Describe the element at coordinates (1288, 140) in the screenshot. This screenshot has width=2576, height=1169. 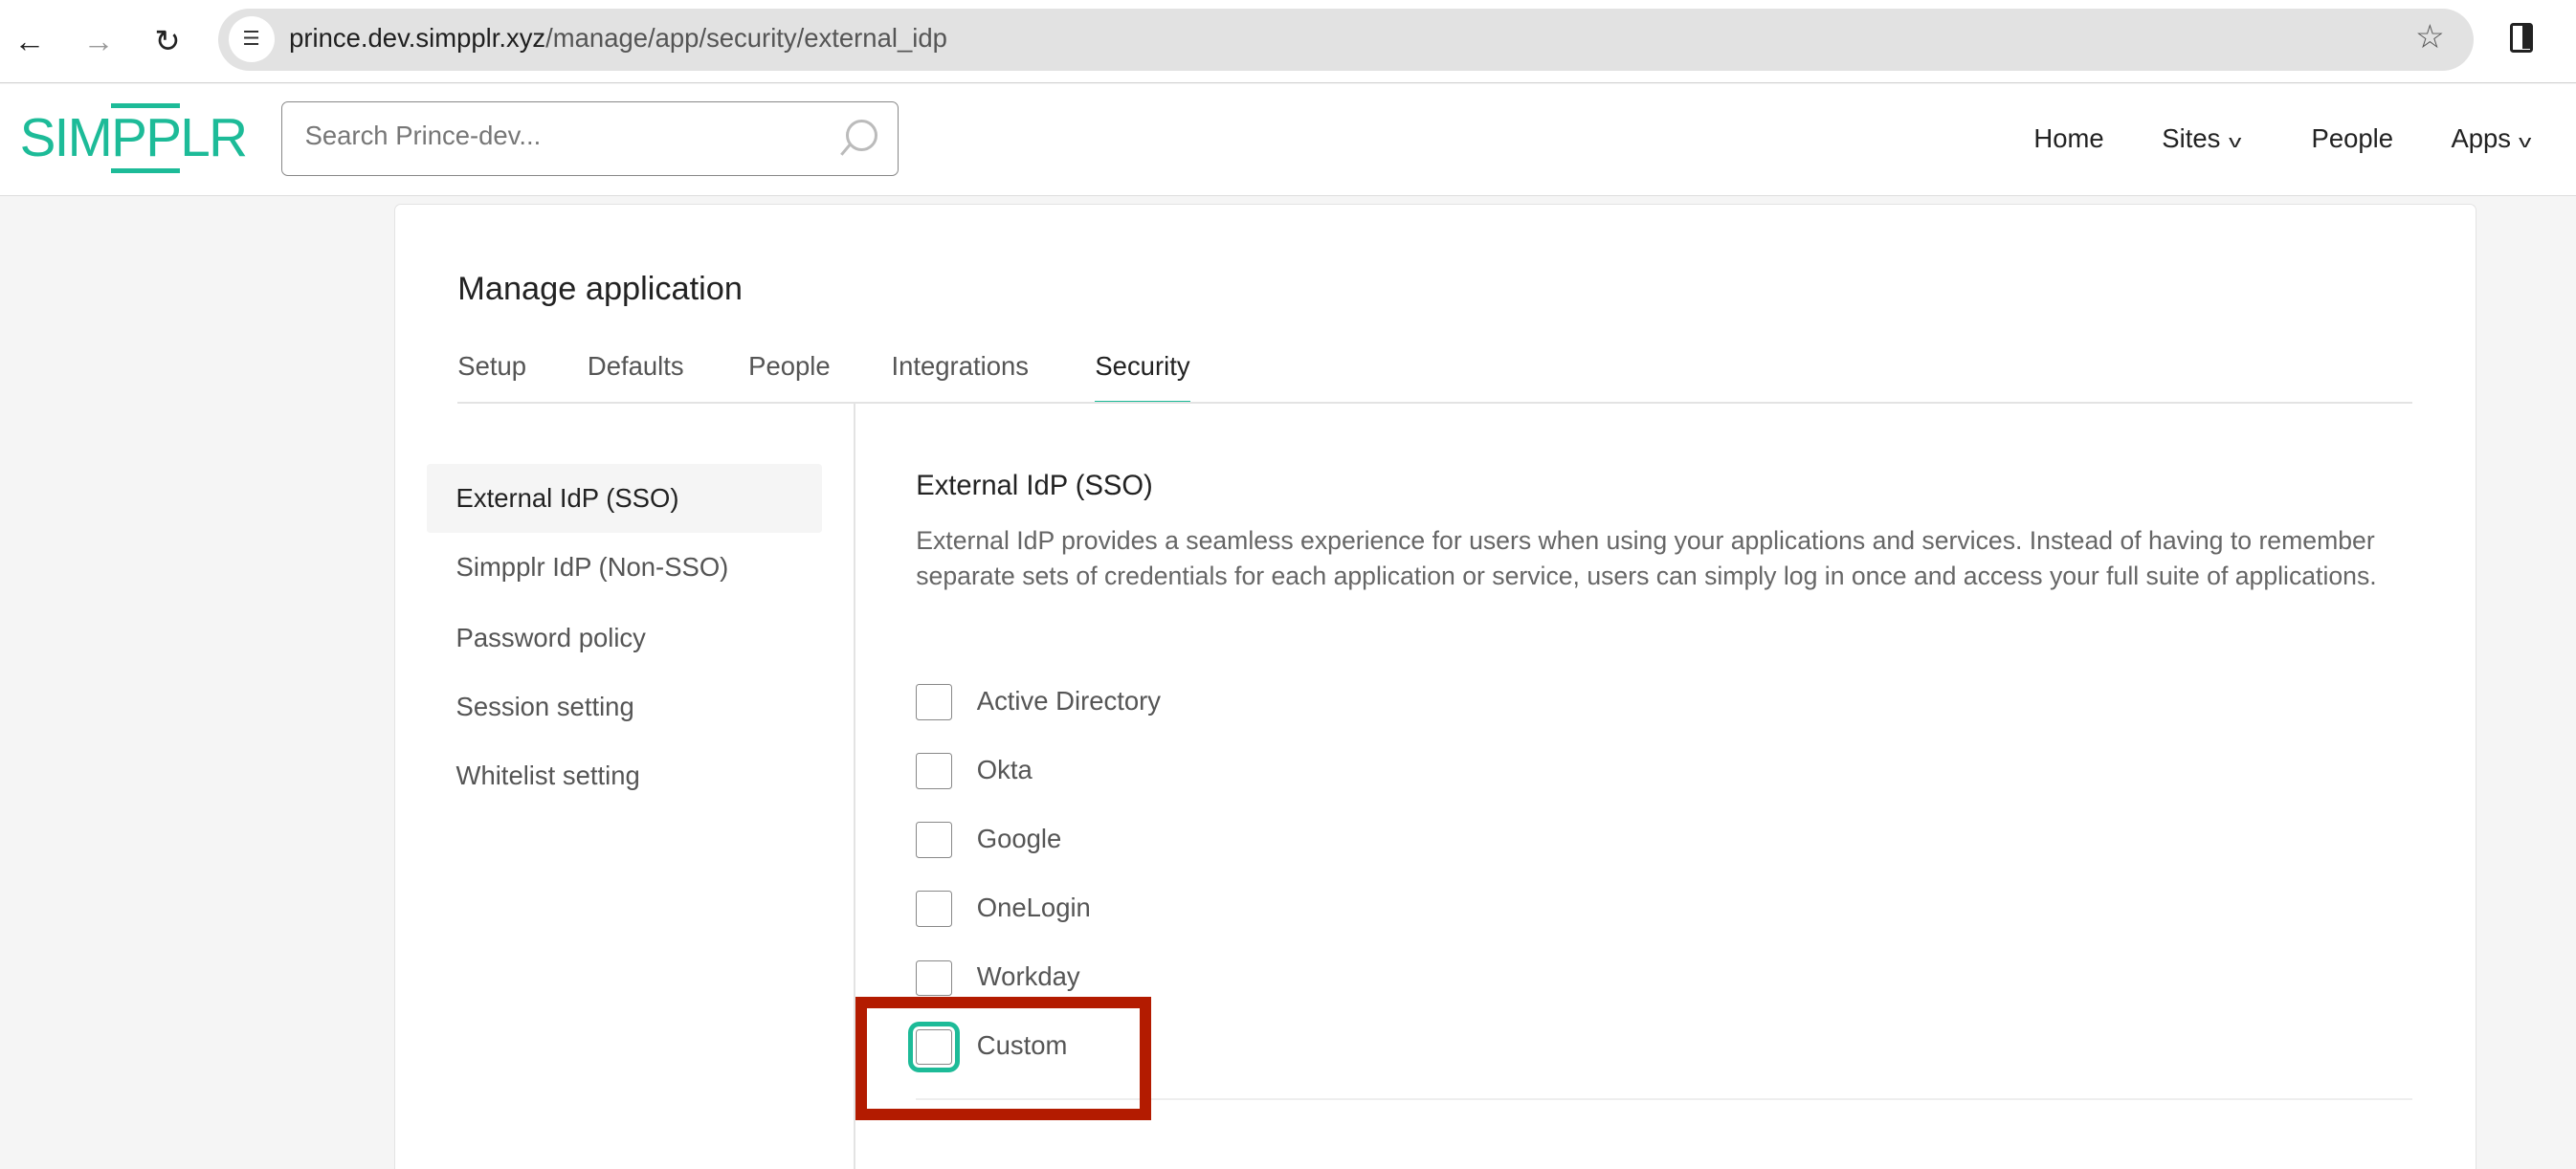
I see `app-header: SIMPPLR Home Sitesv People Appsv` at that location.